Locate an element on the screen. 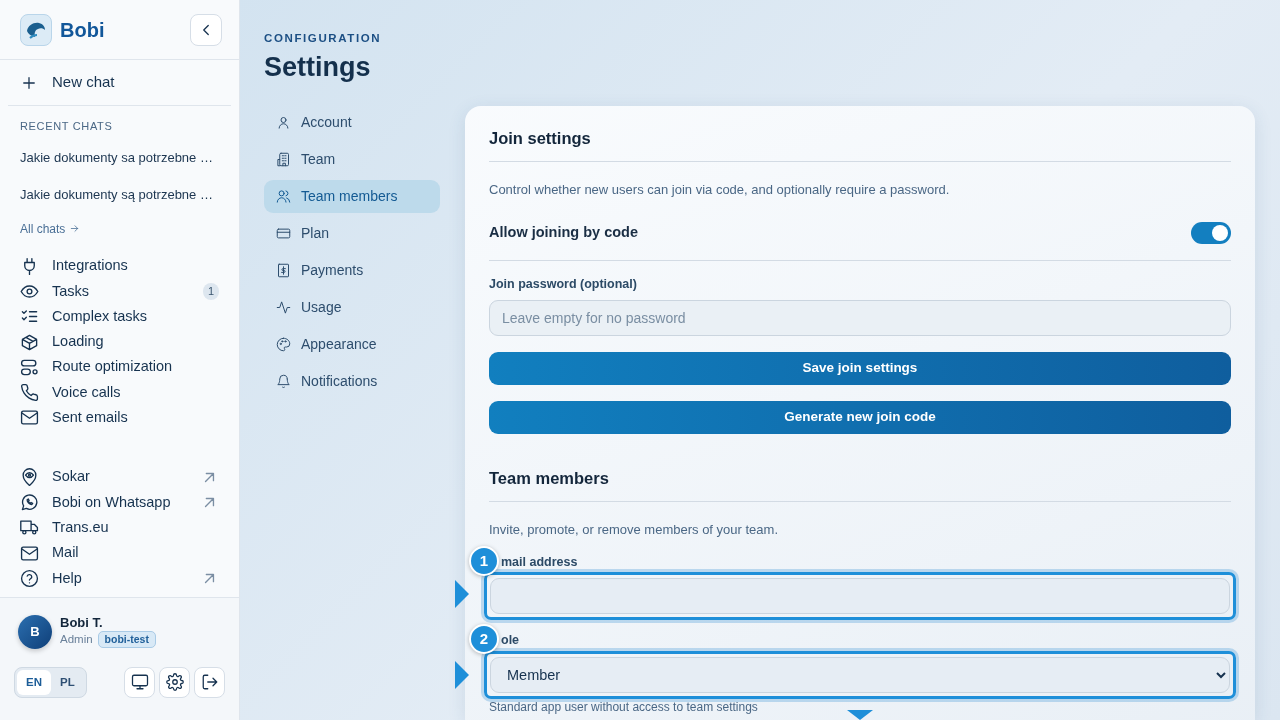 Image resolution: width=1280 pixels, height=720 pixels. user-name: Bobi T. is located at coordinates (82, 623).